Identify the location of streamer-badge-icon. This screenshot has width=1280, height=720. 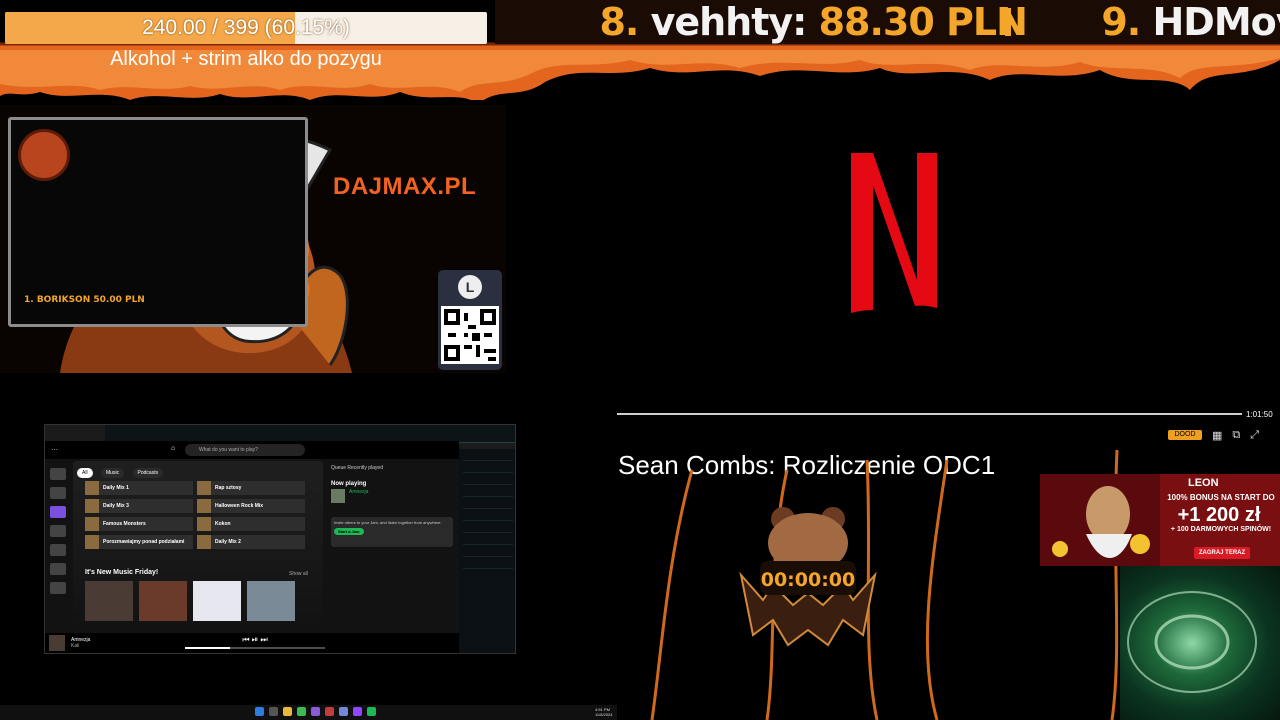
(44, 155).